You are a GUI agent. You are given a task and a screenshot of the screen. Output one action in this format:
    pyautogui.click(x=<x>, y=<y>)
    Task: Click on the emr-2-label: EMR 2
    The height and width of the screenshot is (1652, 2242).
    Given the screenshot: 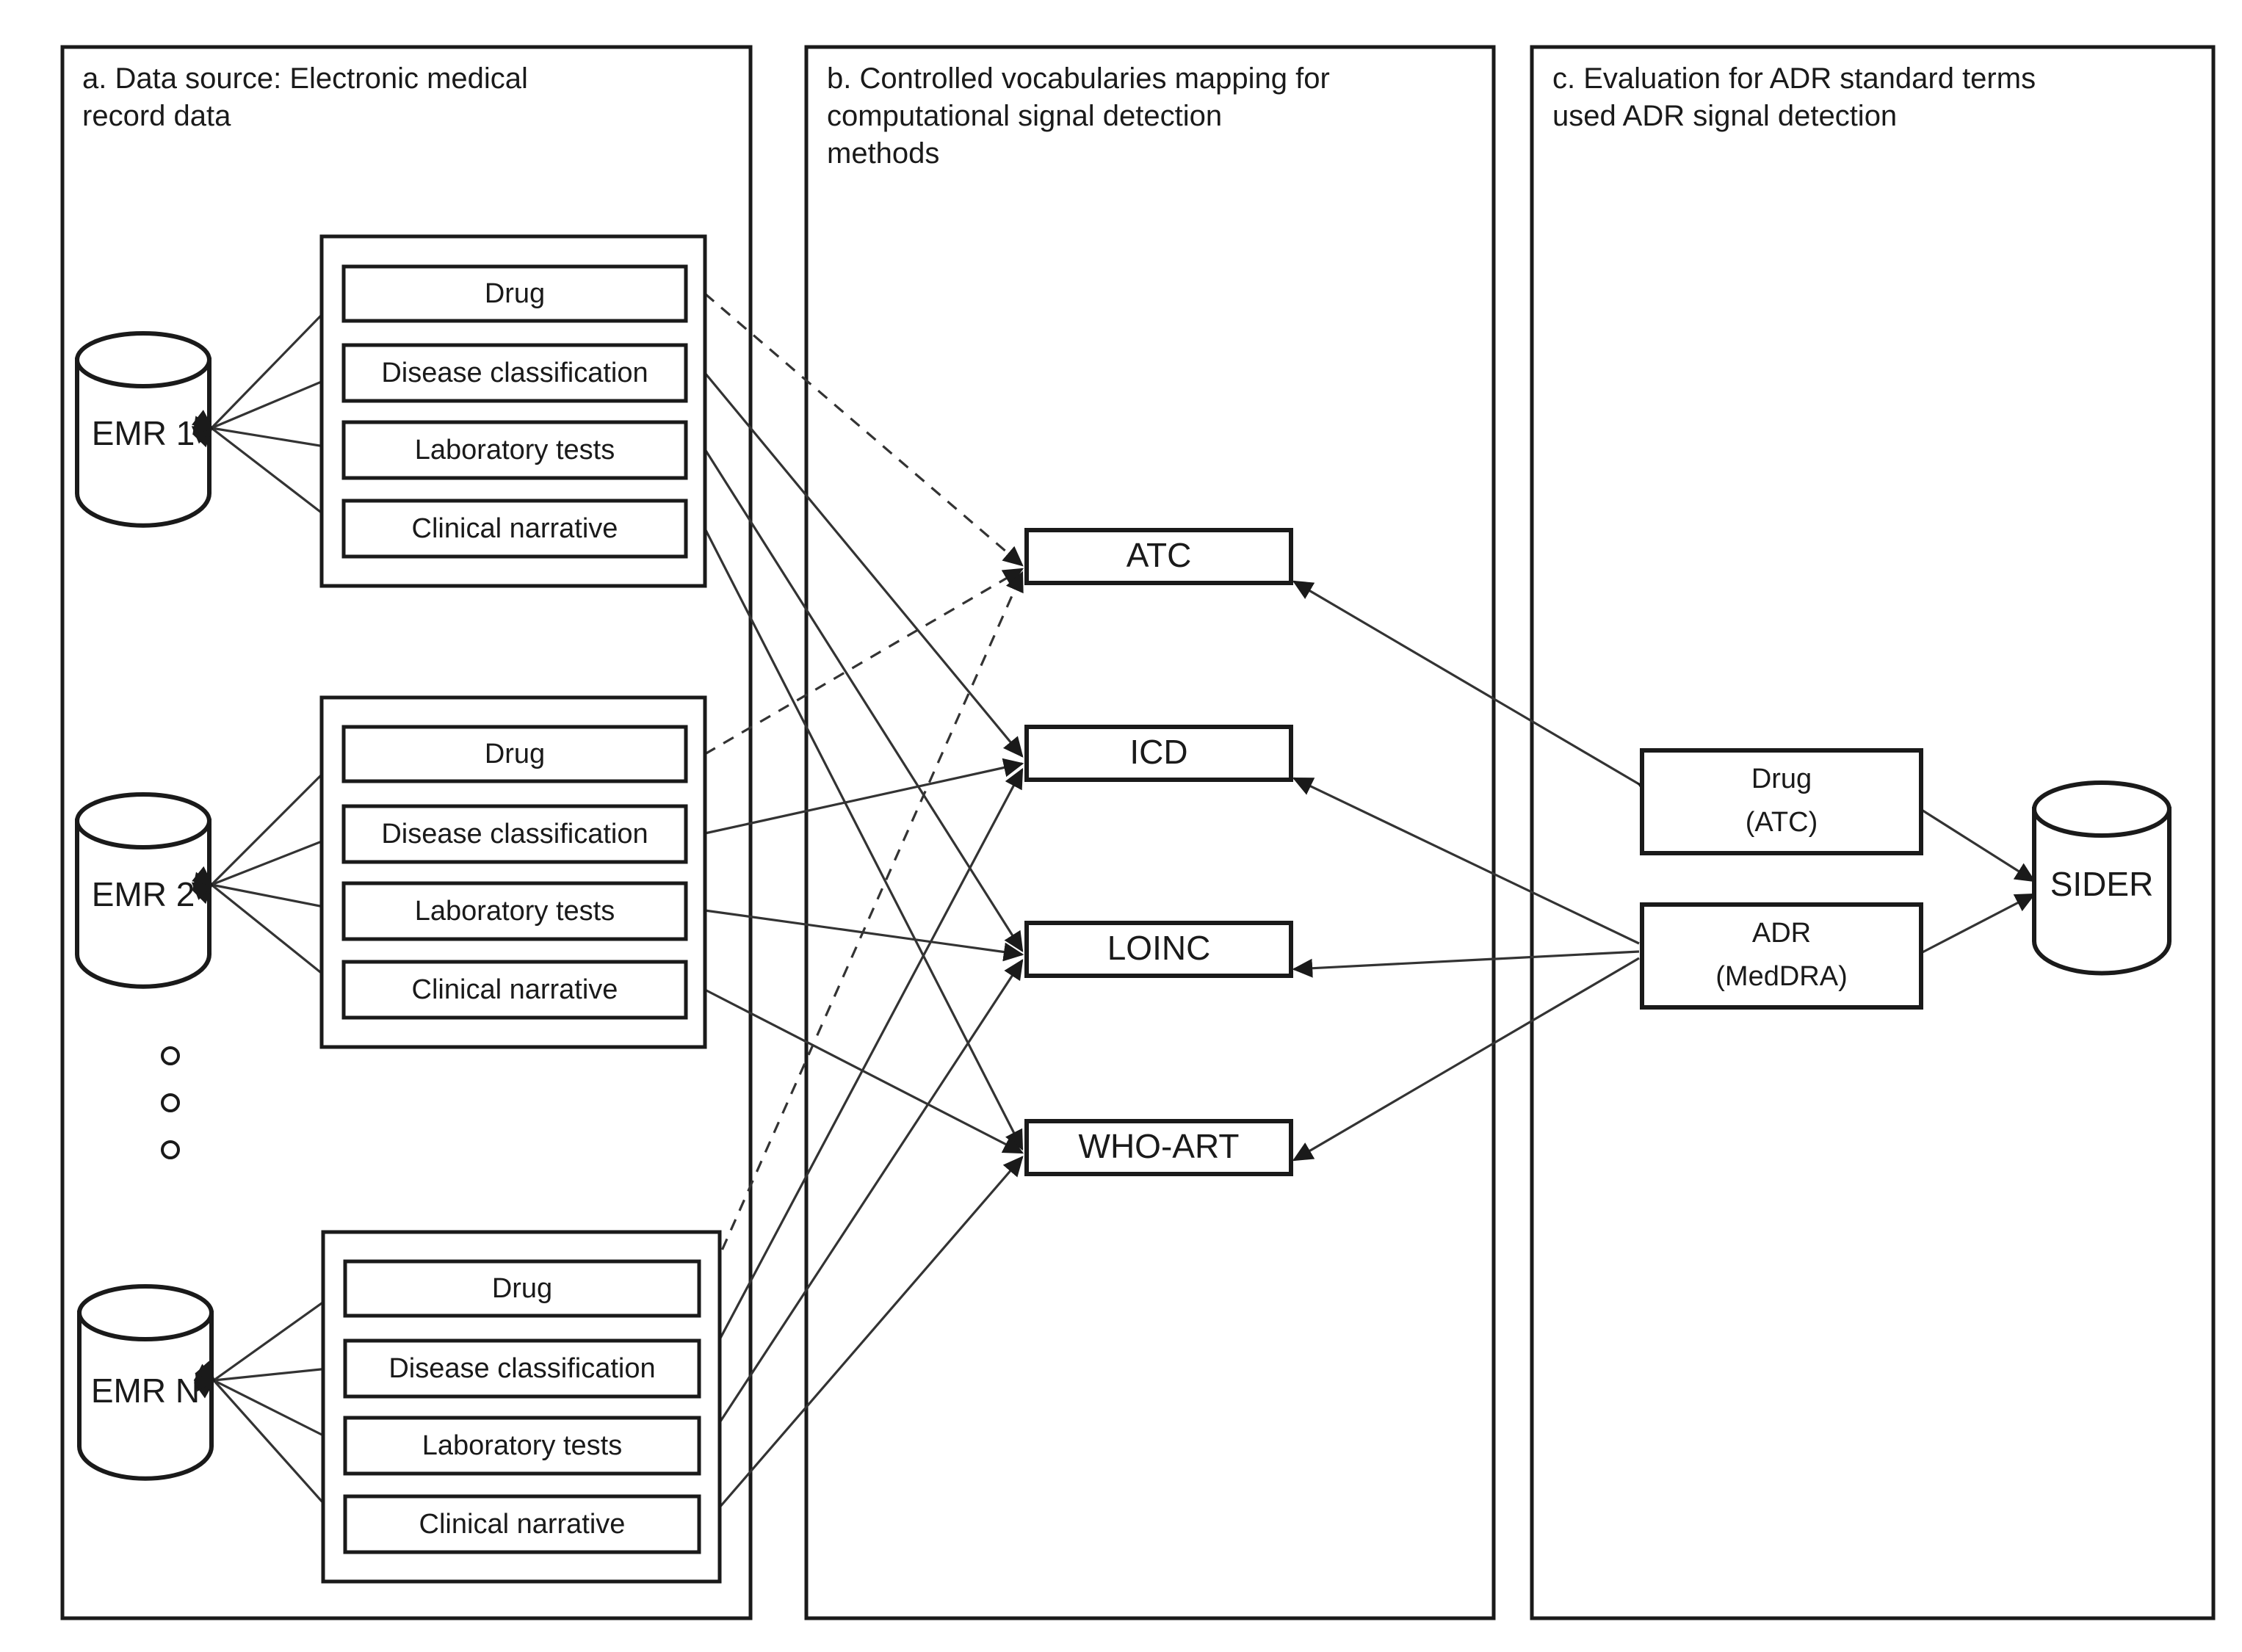 What is the action you would take?
    pyautogui.click(x=143, y=894)
    